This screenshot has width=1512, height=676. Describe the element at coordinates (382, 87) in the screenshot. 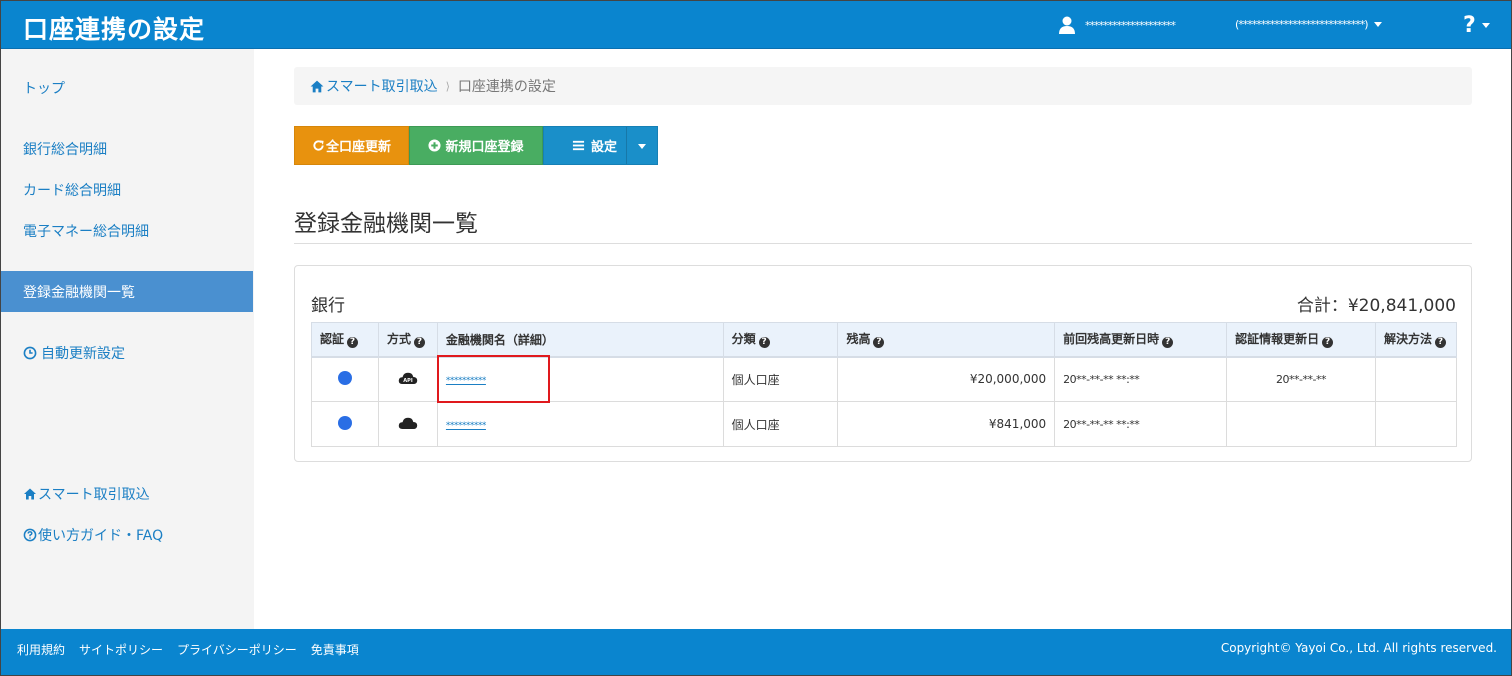

I see `breadcrumb-home-label: スマート取引取込` at that location.